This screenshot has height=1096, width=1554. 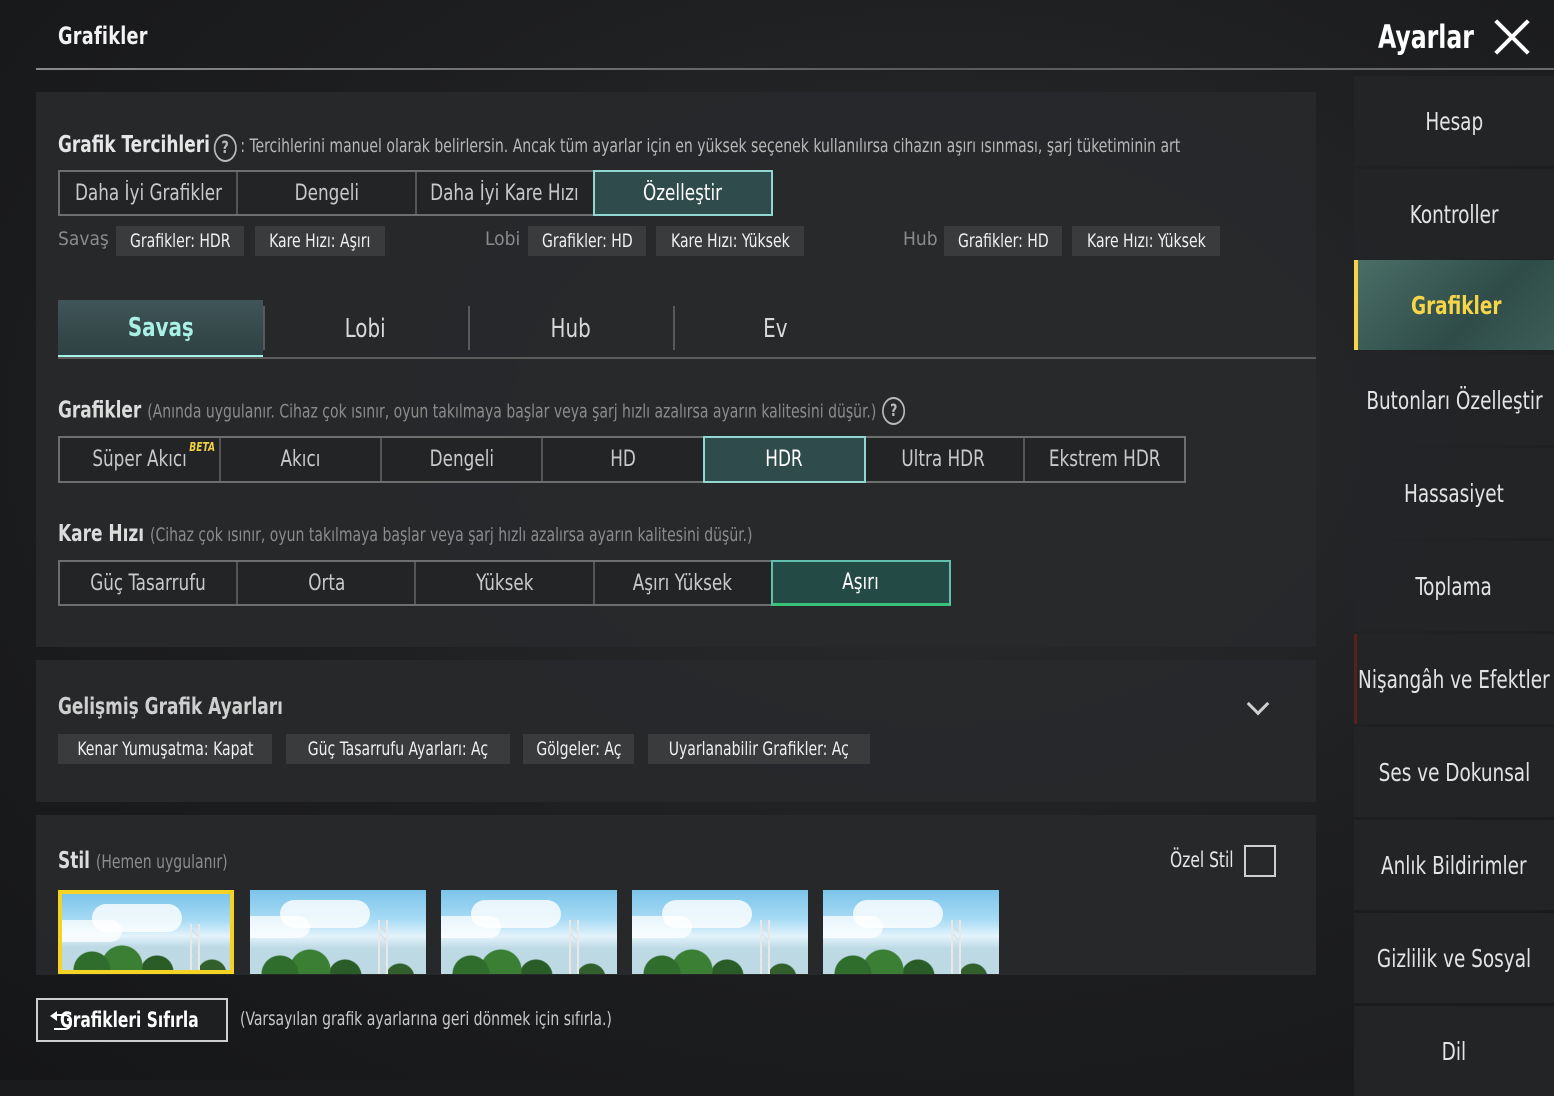 I want to click on advanced-chip: Kenar Yumuşatma: Kapat, so click(x=165, y=749).